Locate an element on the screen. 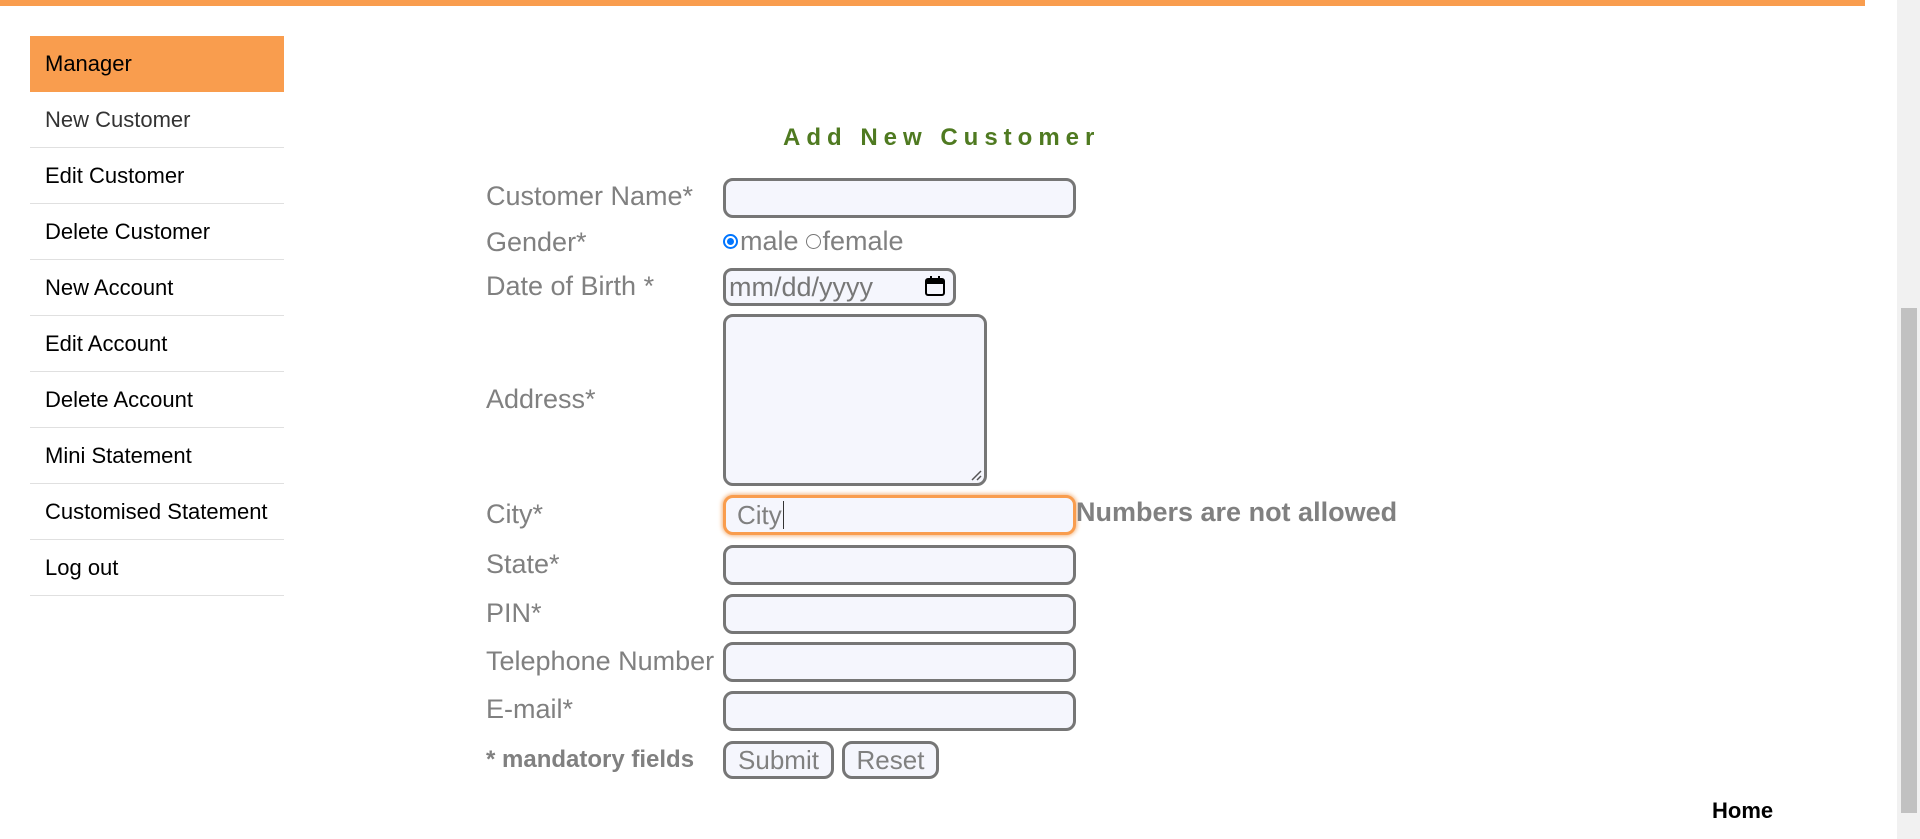  gender-radio-group: male female is located at coordinates (813, 241).